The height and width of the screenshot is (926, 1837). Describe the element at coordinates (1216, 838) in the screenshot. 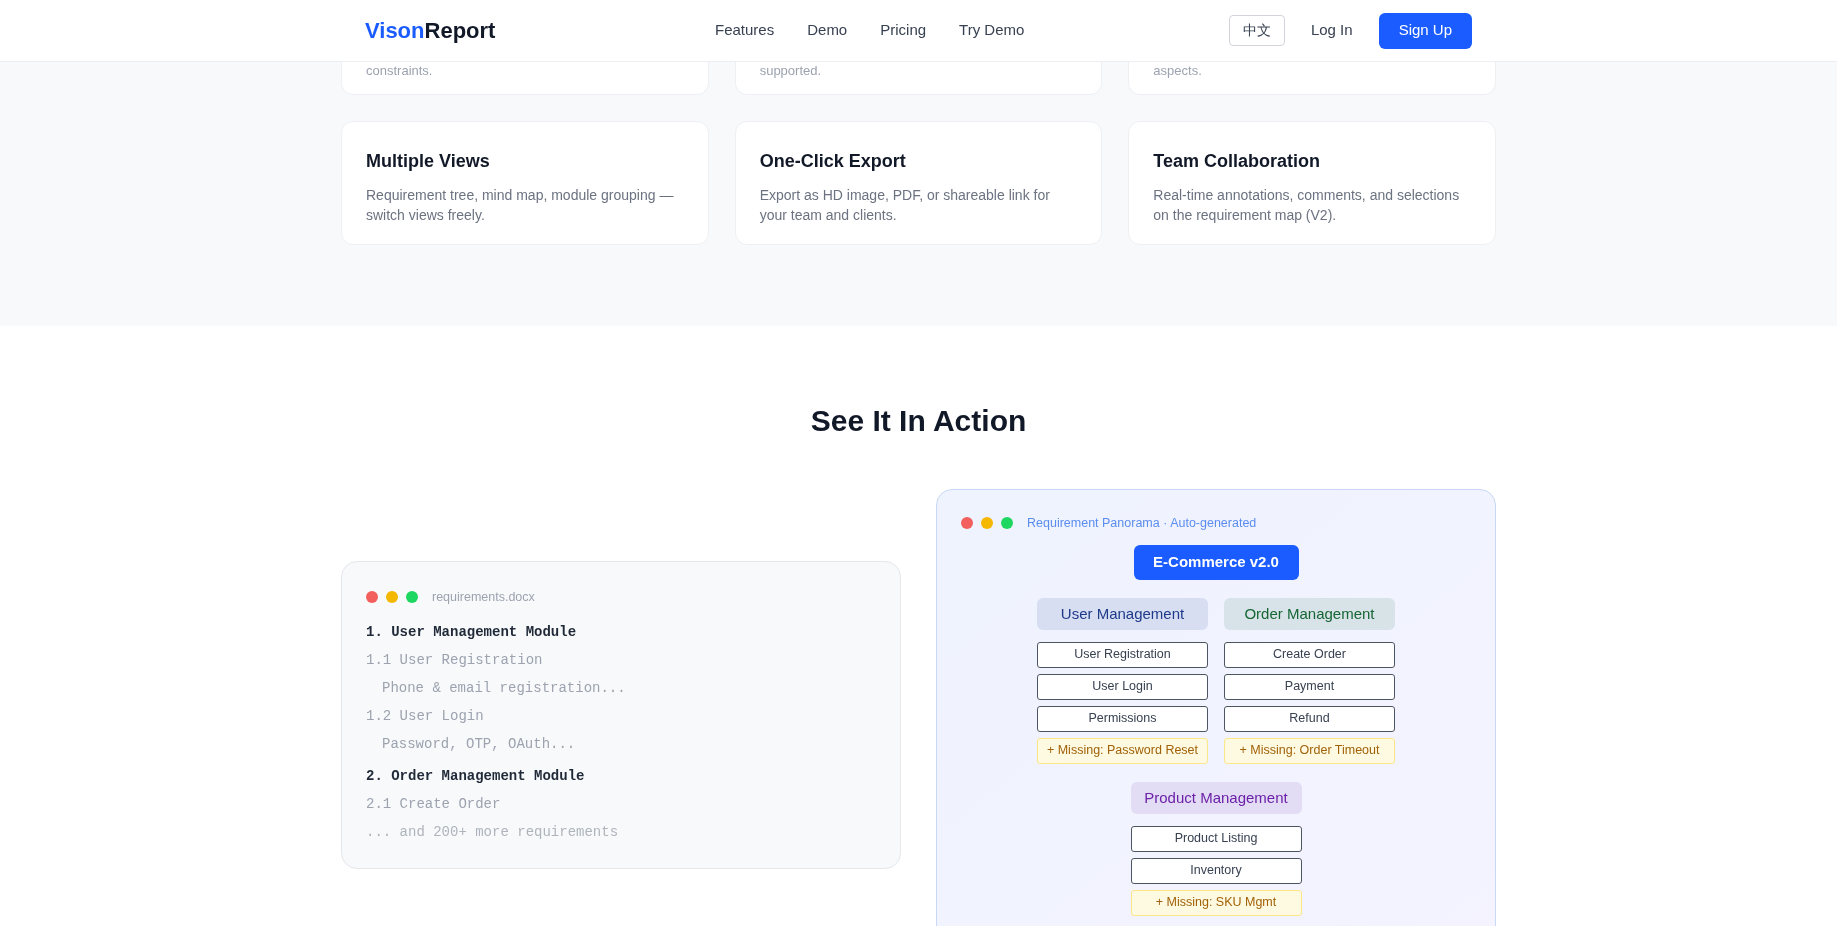

I see `requirement-node: Product Listing` at that location.